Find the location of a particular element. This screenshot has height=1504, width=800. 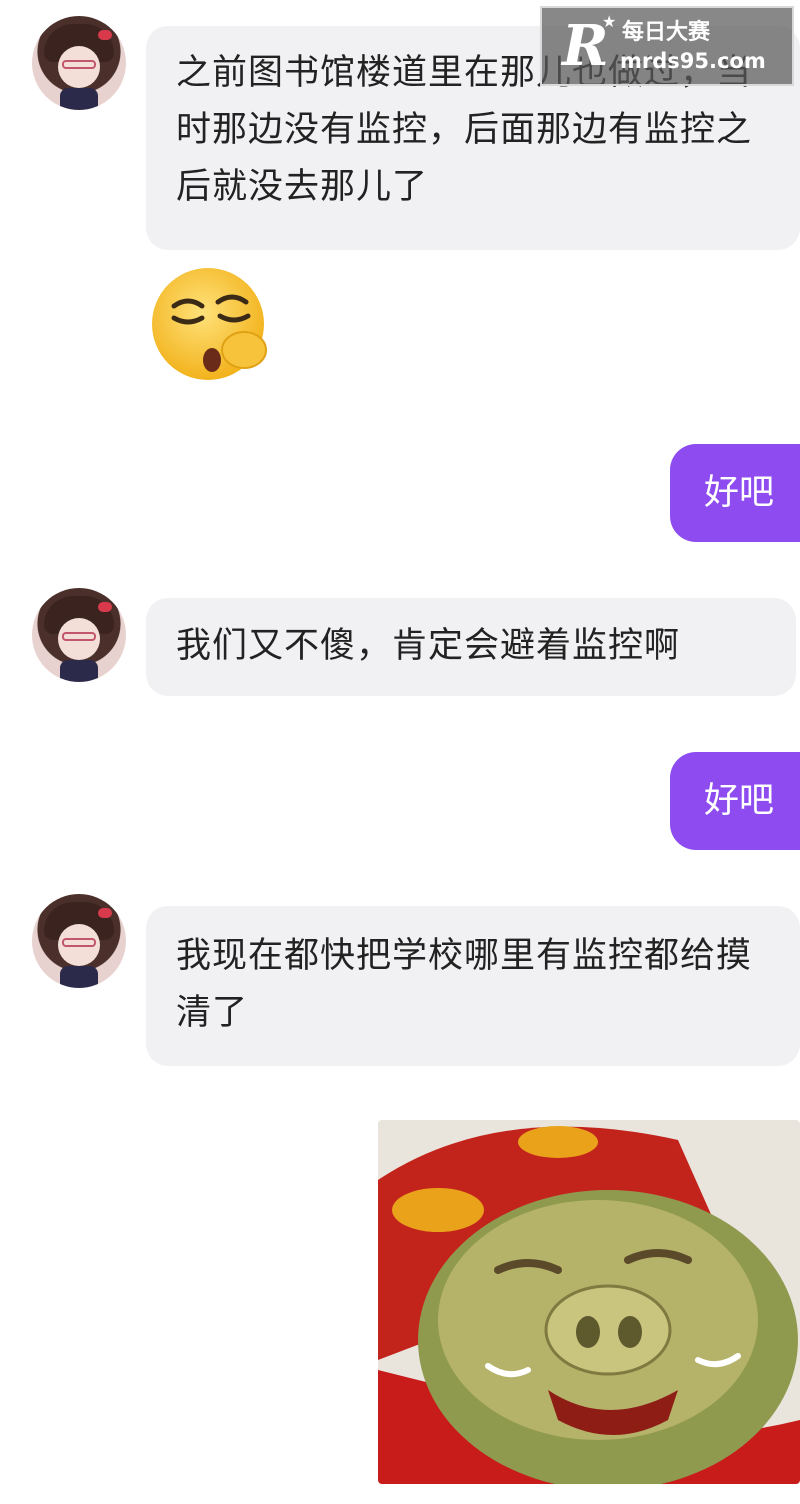

watermark-banner: R ★ 每日大赛 mrds95.com is located at coordinates (667, 46).